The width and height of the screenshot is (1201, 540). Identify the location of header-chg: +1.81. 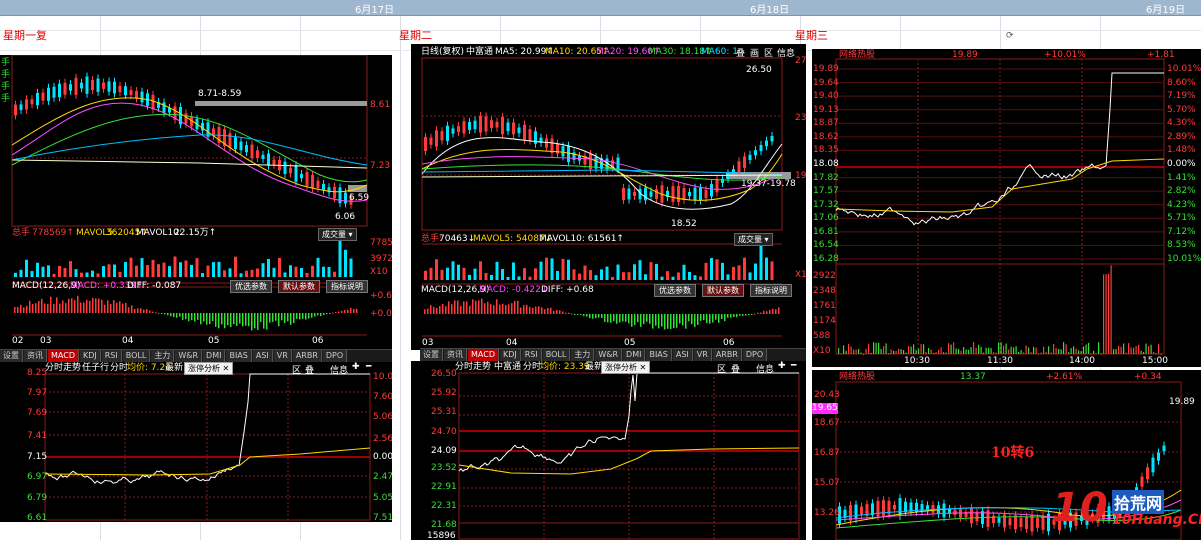
(1161, 55).